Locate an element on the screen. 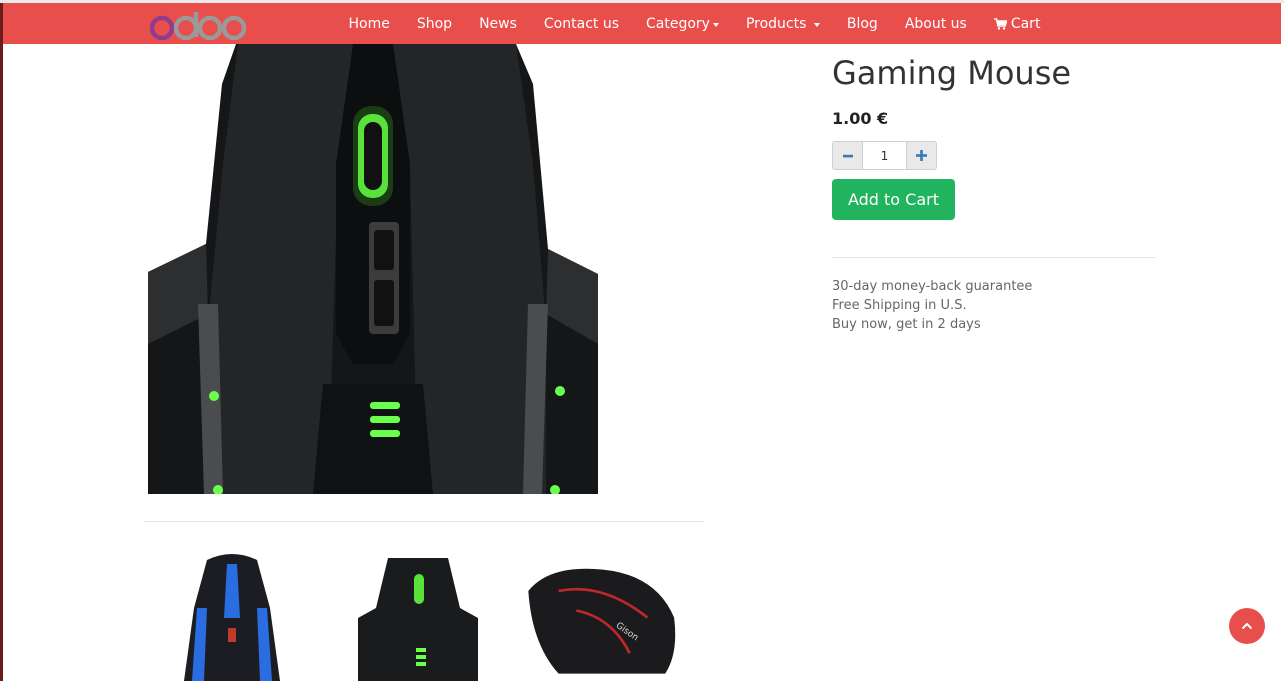 The image size is (1284, 681). nav-label: Blog is located at coordinates (862, 23).